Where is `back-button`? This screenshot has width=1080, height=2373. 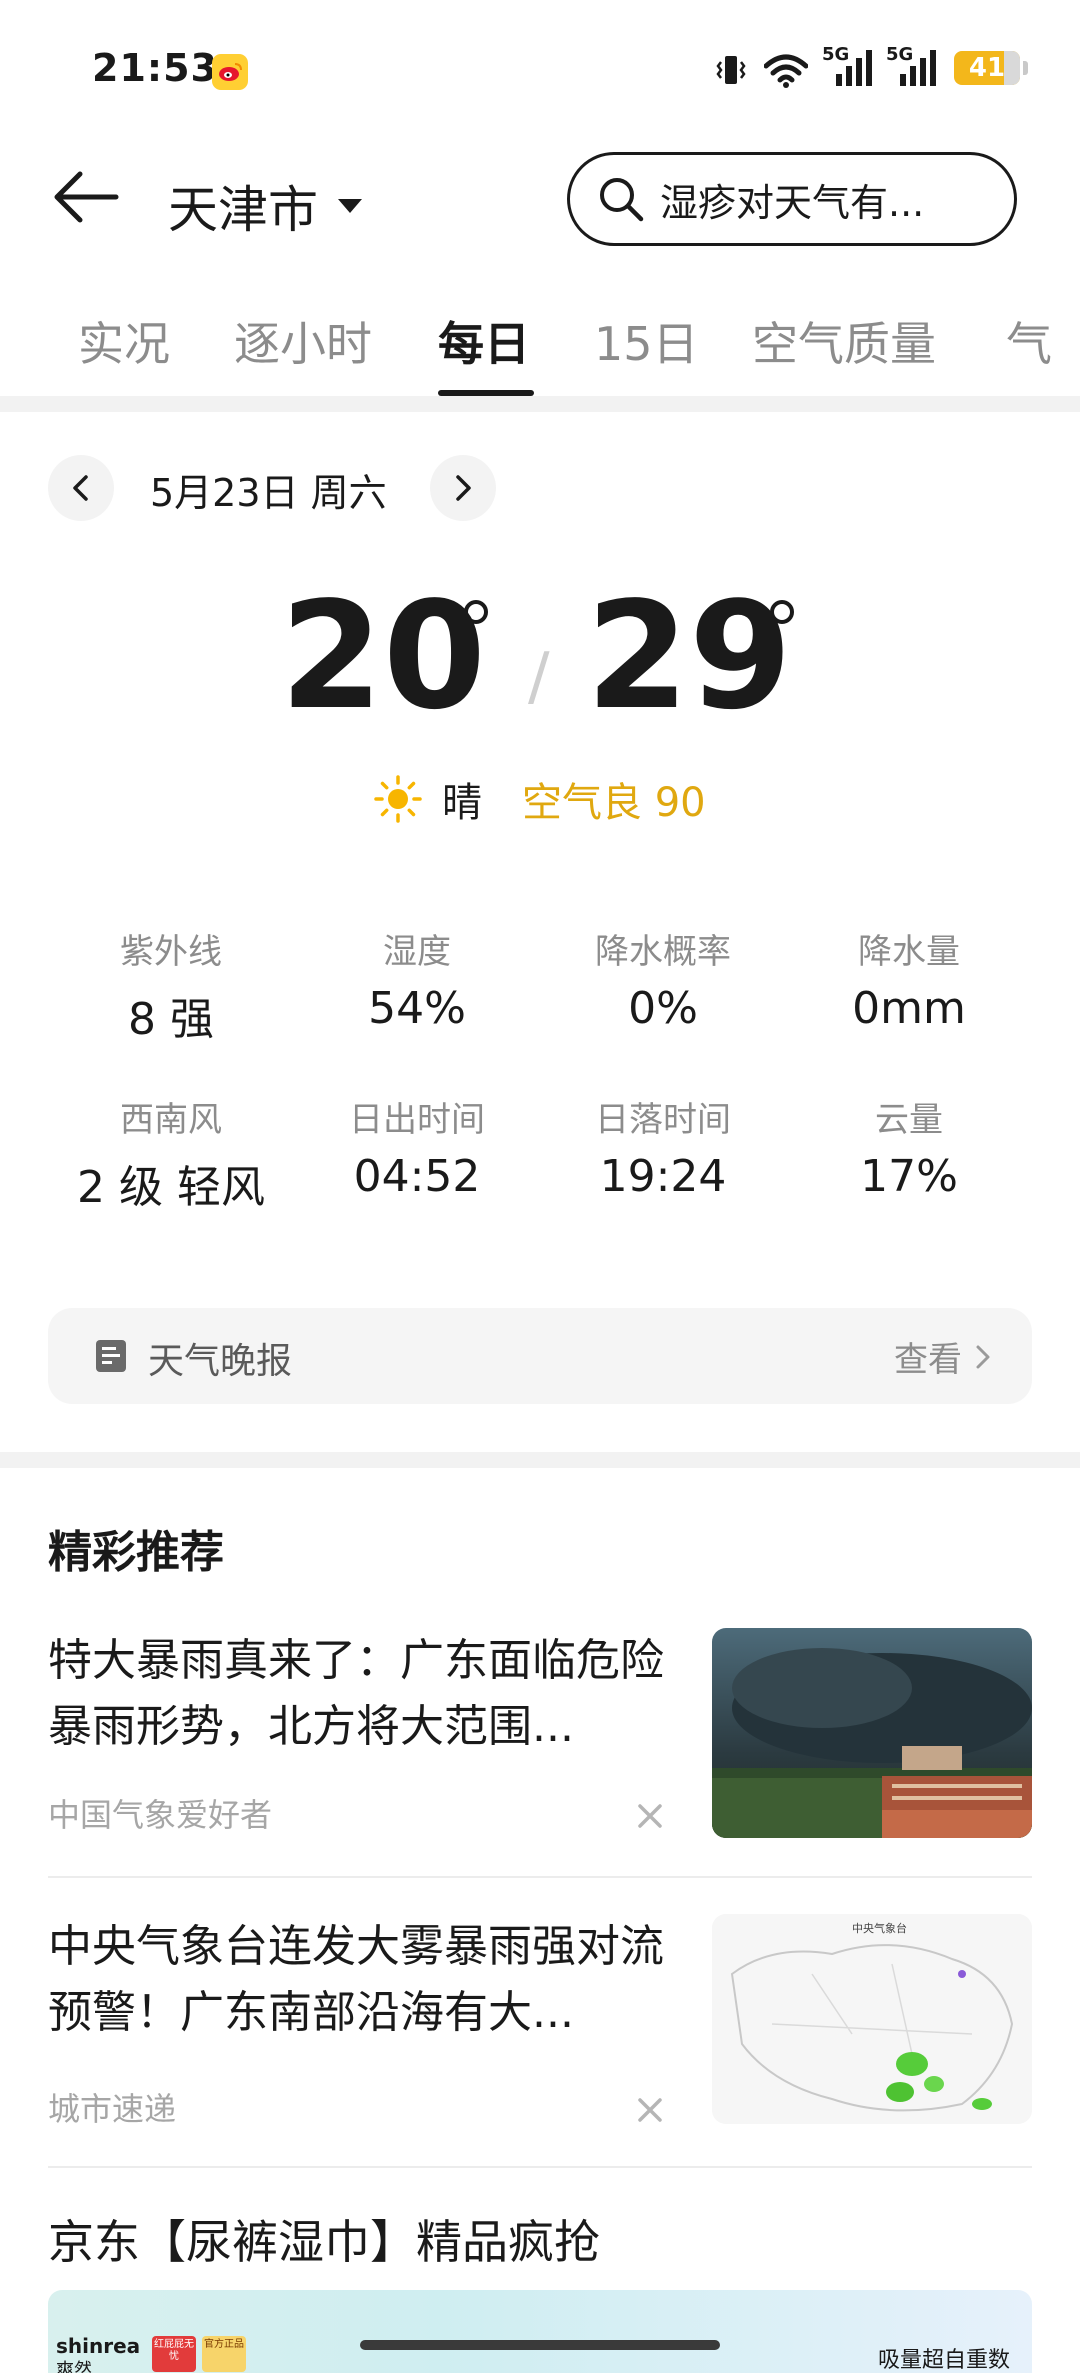 back-button is located at coordinates (85, 197).